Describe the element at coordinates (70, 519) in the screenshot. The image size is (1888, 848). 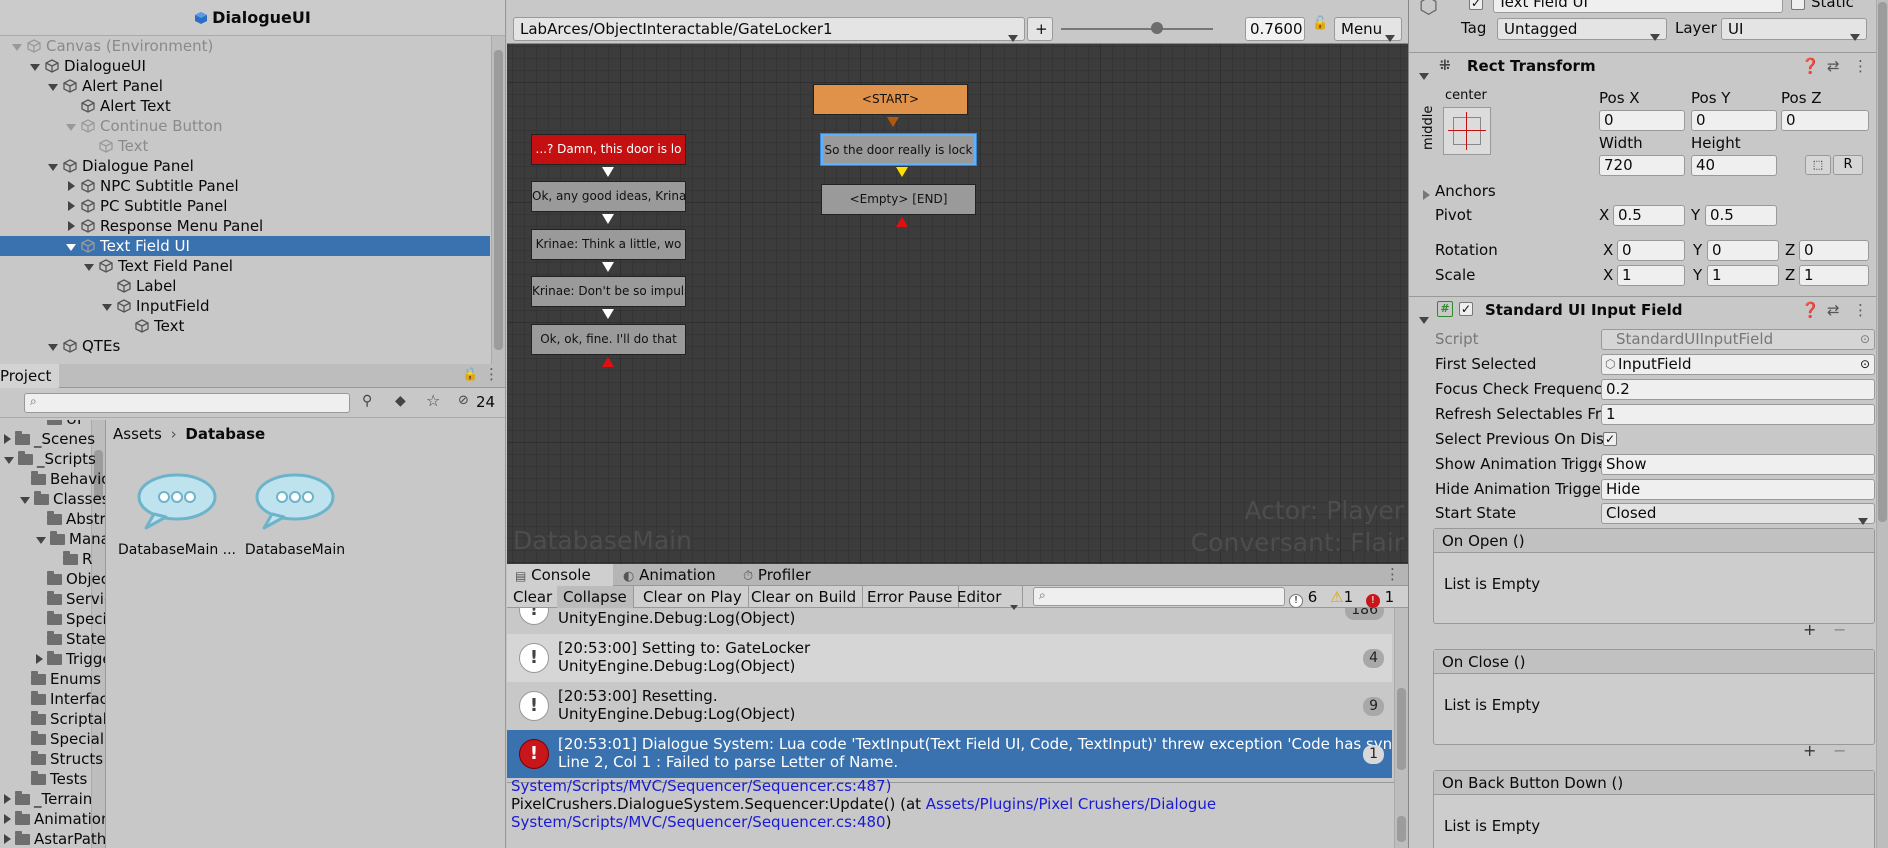
I see `project-folder-item: Abstract` at that location.